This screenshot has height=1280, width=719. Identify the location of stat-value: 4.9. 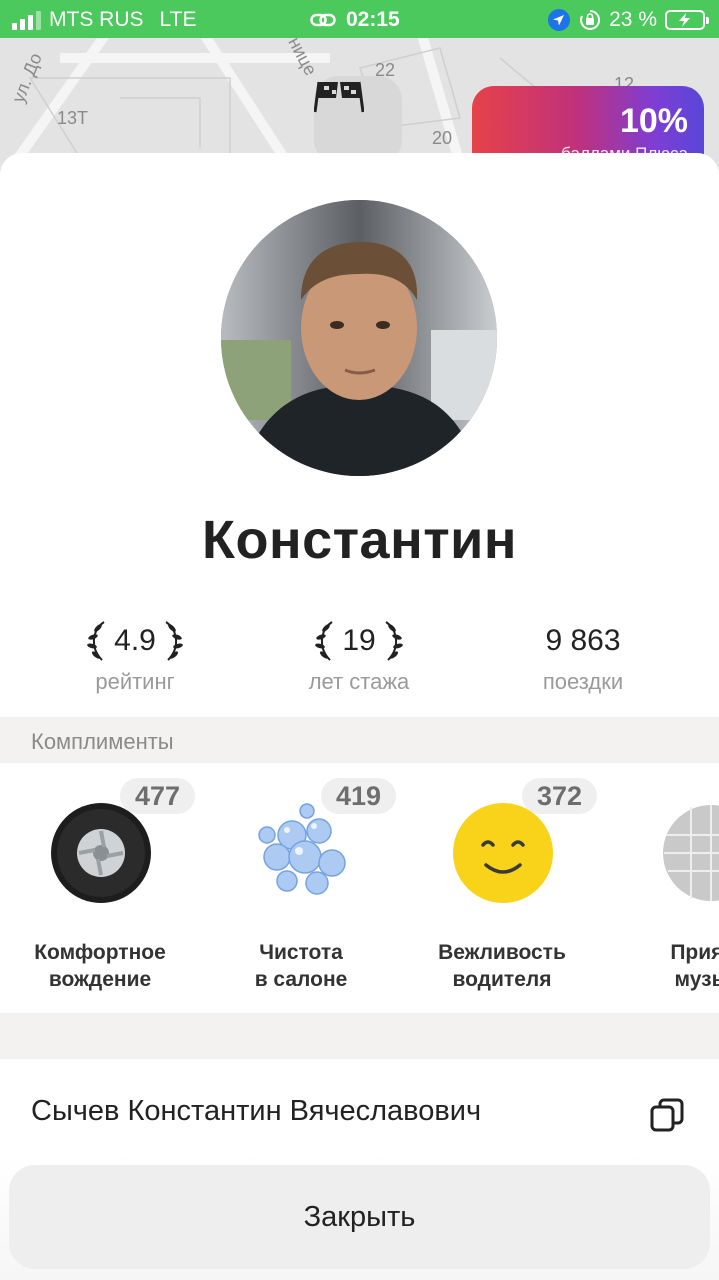
(135, 640).